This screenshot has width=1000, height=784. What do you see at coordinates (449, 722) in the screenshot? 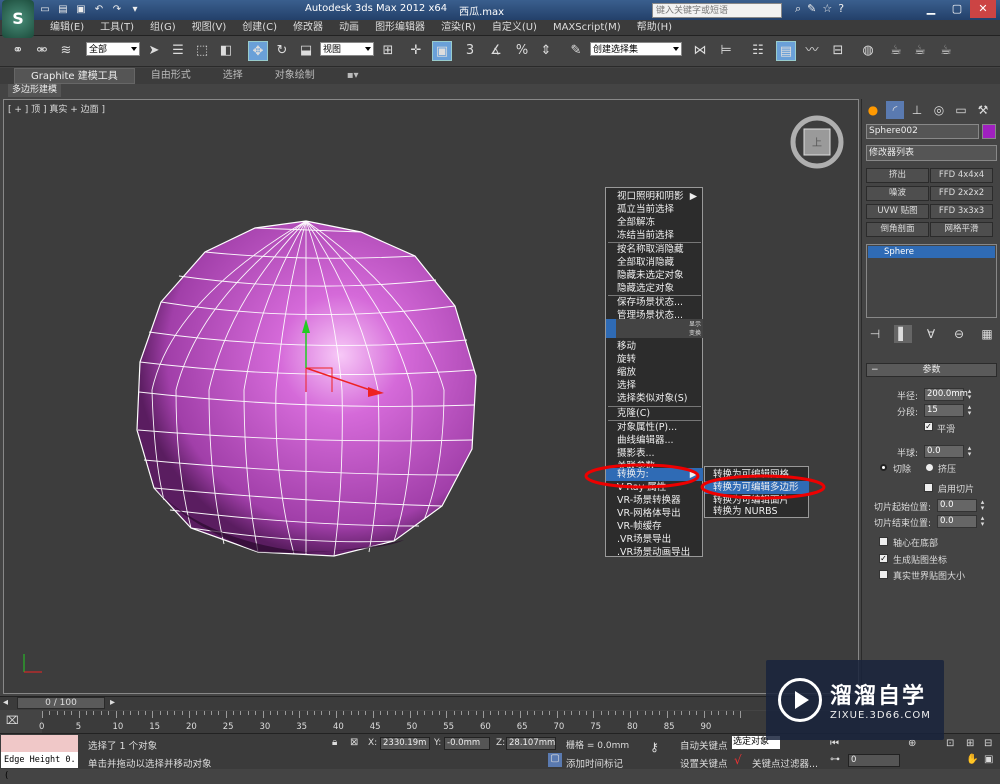
I see `timeline-ruler: 0 5 10 15 20 25 30 35 40 45 50 55 60 65 70 75 80 85 90` at bounding box center [449, 722].